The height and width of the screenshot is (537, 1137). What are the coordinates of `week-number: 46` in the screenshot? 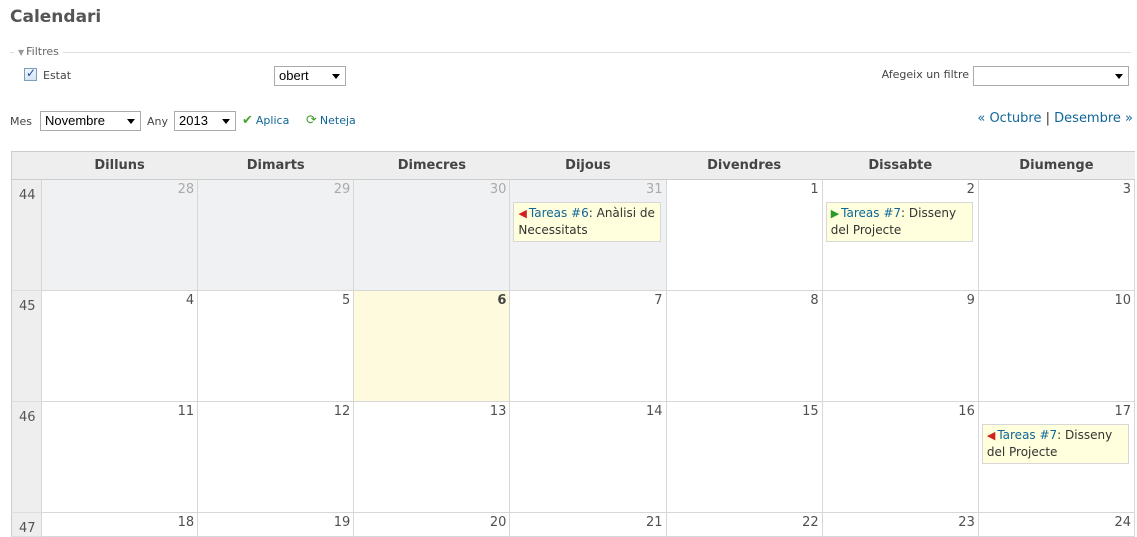 It's located at (26, 457).